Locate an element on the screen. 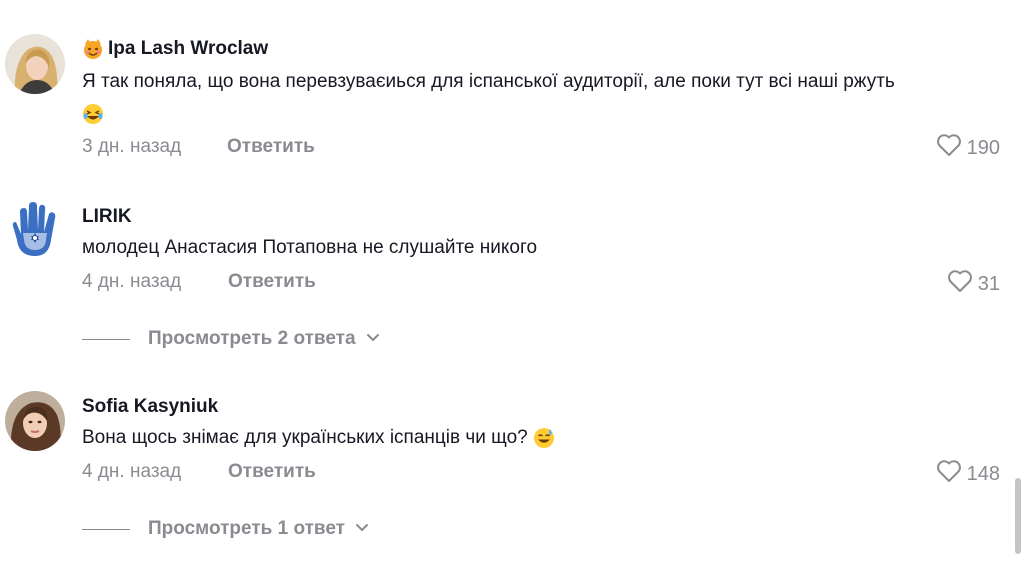 This screenshot has height=569, width=1025. cat-emoji is located at coordinates (93, 49).